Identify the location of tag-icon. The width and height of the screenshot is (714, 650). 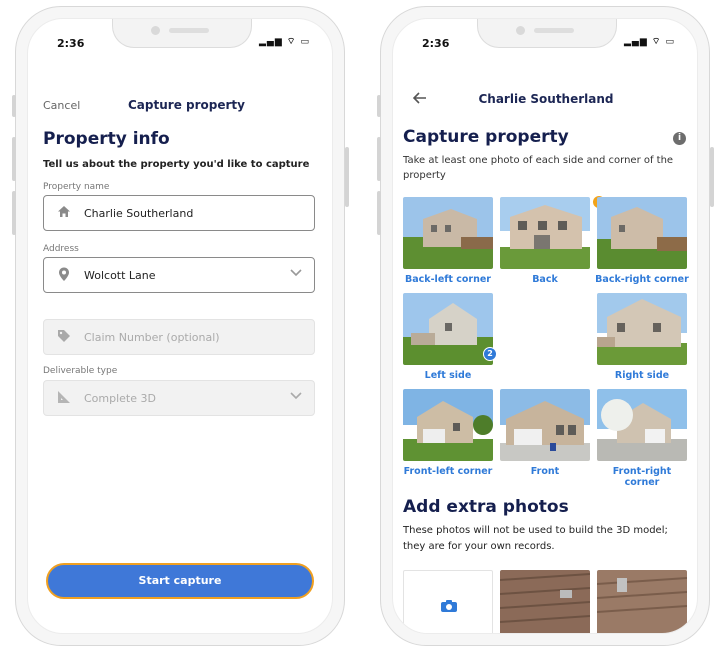
(64, 338).